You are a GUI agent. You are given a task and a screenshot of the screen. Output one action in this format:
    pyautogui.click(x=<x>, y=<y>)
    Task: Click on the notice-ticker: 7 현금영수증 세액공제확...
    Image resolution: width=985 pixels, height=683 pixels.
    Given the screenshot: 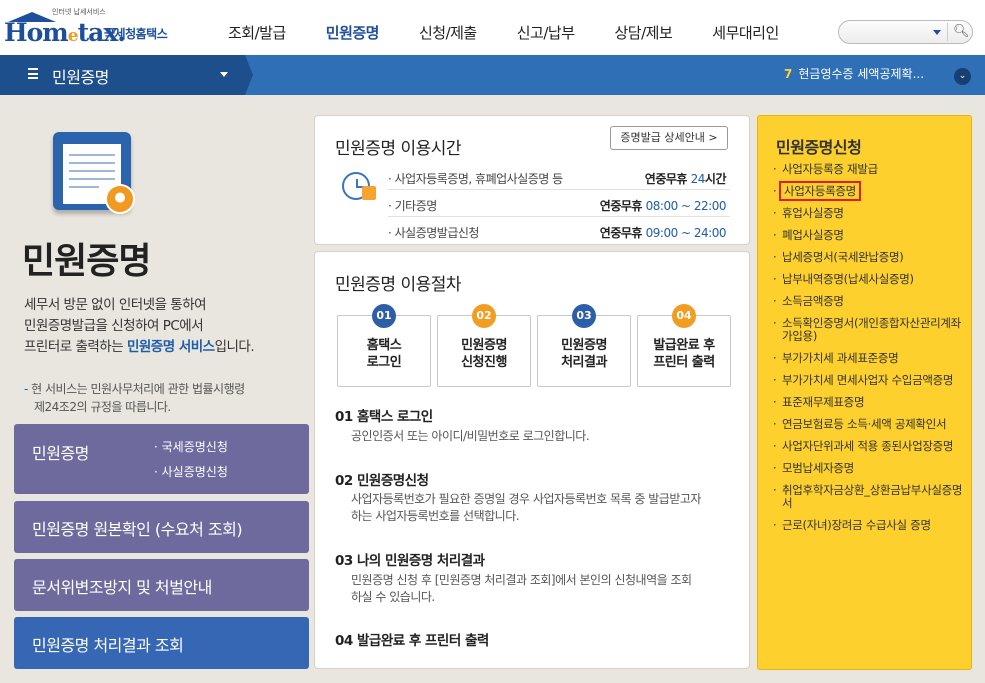 What is the action you would take?
    pyautogui.click(x=869, y=73)
    